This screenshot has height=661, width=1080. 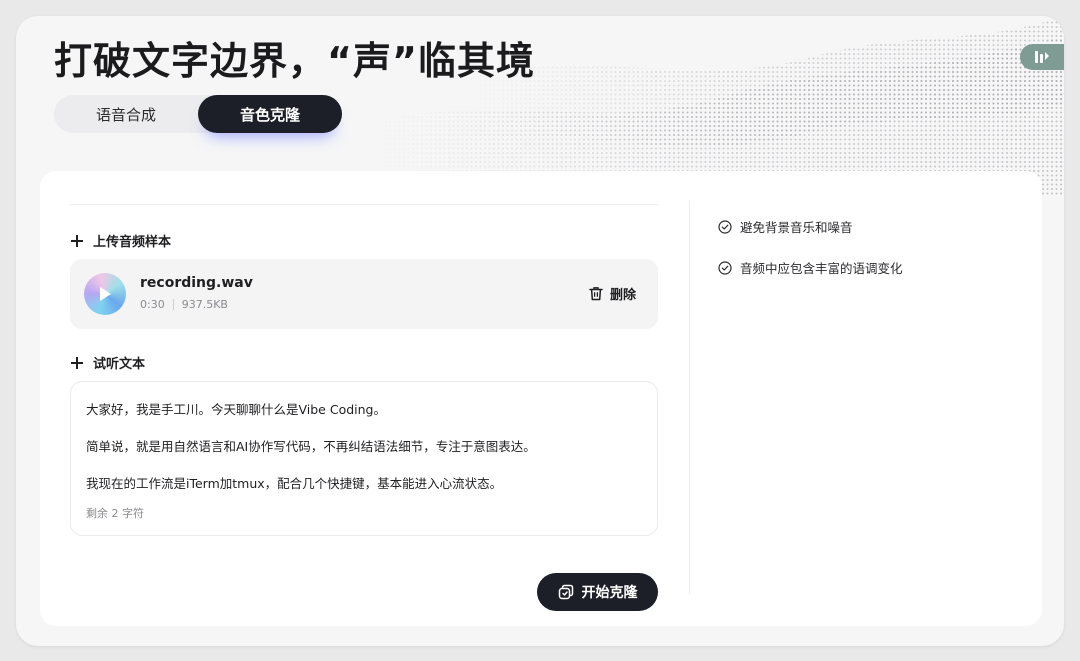 What do you see at coordinates (565, 592) in the screenshot?
I see `clone-icon` at bounding box center [565, 592].